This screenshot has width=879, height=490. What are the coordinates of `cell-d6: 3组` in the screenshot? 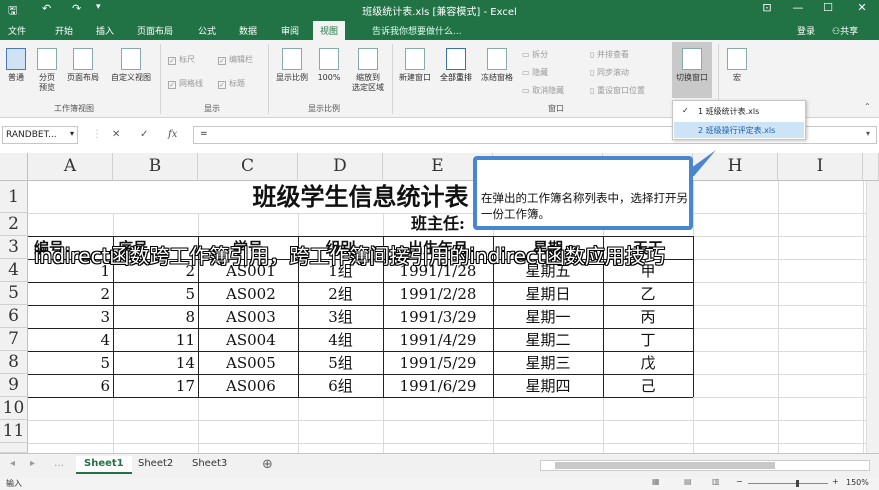 It's located at (340, 317).